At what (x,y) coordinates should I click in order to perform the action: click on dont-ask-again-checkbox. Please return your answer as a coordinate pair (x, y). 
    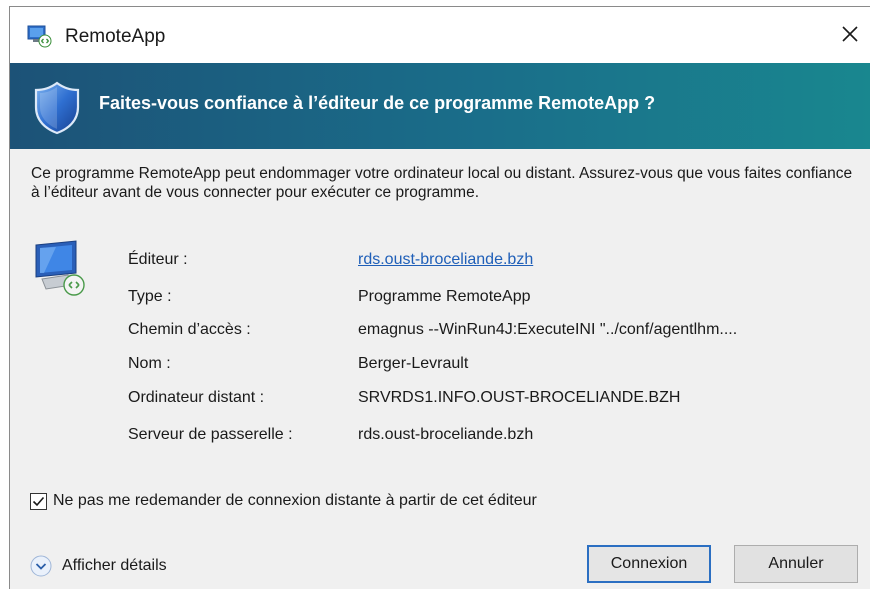
    Looking at the image, I should click on (38, 501).